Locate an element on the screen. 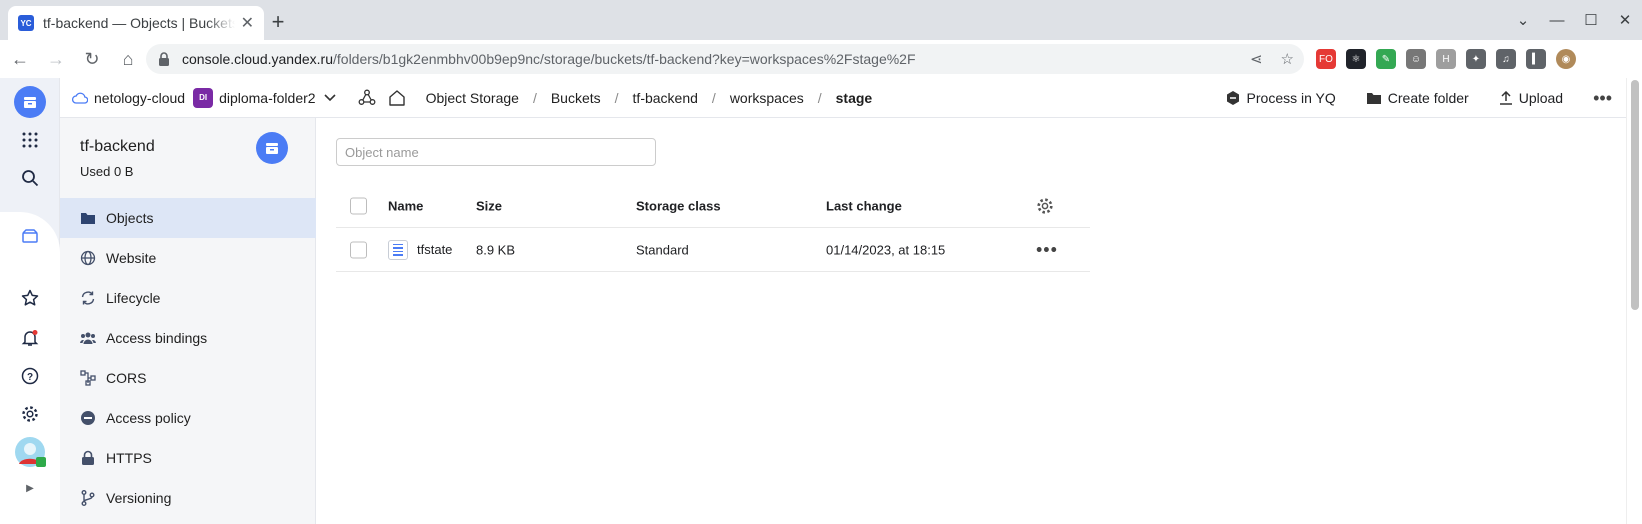  column-header-last-change: Last change is located at coordinates (864, 205).